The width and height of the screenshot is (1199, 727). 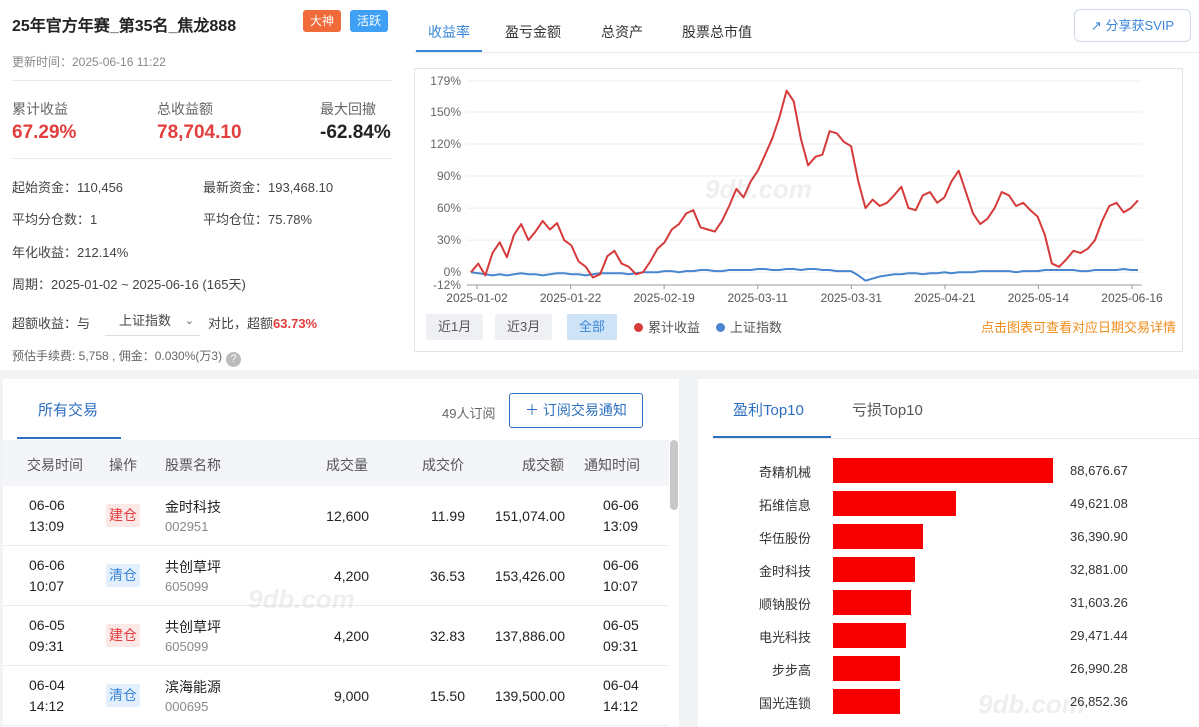 I want to click on tab-profit-loss: 盈亏金额, so click(x=533, y=32).